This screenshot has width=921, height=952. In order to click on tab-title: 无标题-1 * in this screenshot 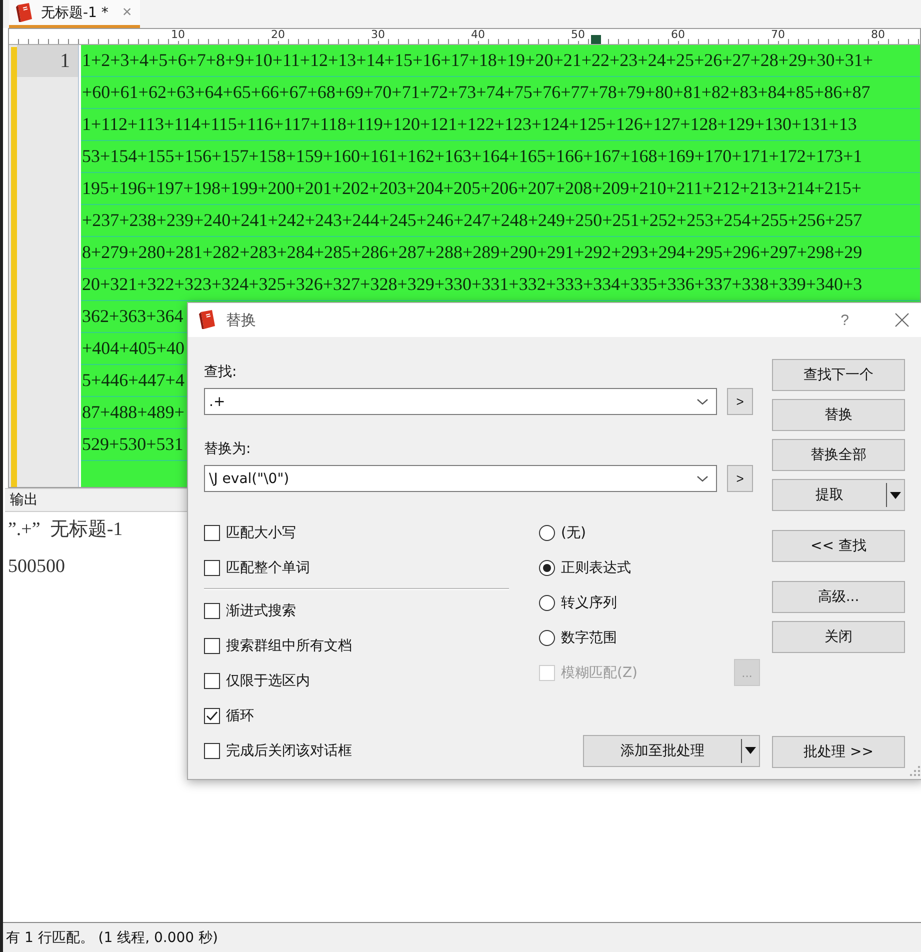, I will do `click(74, 13)`.